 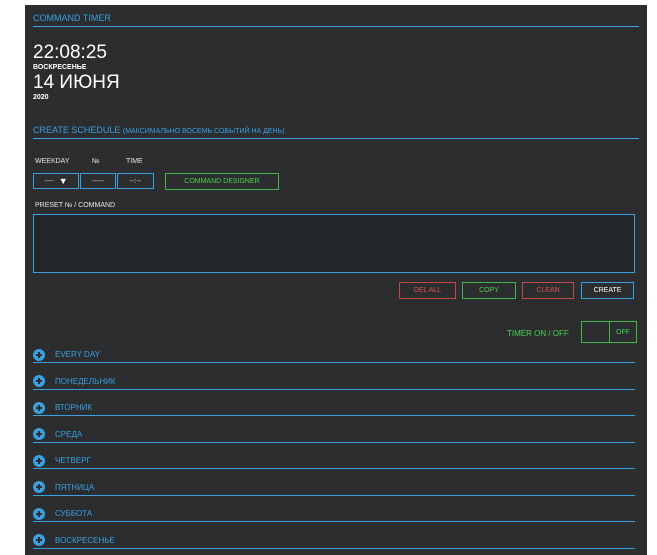 What do you see at coordinates (334, 382) in the screenshot?
I see `day-row: ПОНЕДЕЛЬНИК` at bounding box center [334, 382].